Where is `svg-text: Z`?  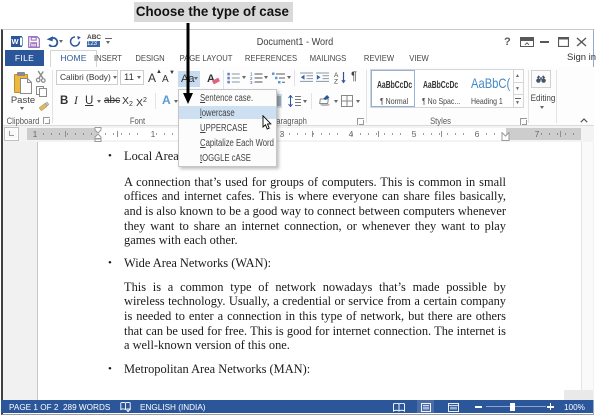
svg-text: Z is located at coordinates (336, 82).